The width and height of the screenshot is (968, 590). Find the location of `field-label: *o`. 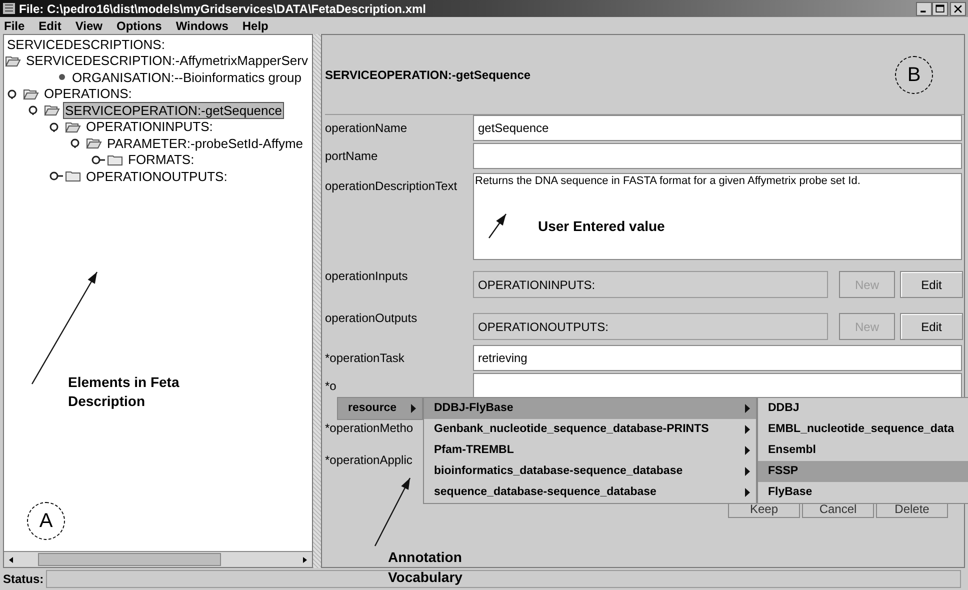

field-label: *o is located at coordinates (331, 385).